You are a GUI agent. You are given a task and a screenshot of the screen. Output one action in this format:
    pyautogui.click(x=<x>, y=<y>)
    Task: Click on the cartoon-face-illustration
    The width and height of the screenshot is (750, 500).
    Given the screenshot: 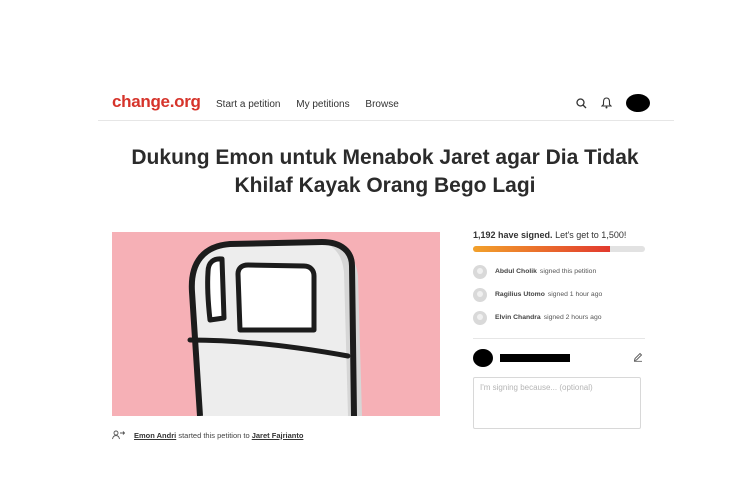 What is the action you would take?
    pyautogui.click(x=274, y=327)
    